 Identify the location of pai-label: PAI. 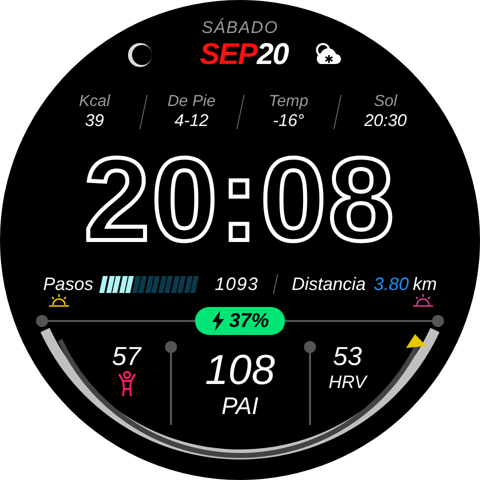
(240, 407).